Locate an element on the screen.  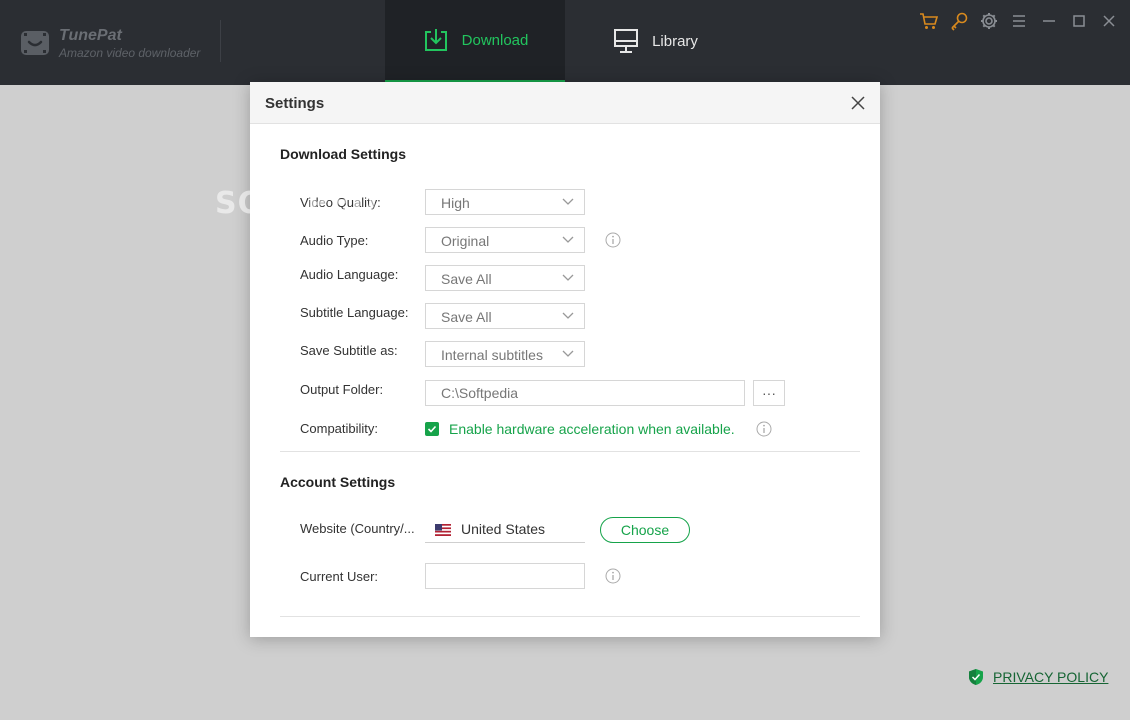
country-name: United States is located at coordinates (503, 529).